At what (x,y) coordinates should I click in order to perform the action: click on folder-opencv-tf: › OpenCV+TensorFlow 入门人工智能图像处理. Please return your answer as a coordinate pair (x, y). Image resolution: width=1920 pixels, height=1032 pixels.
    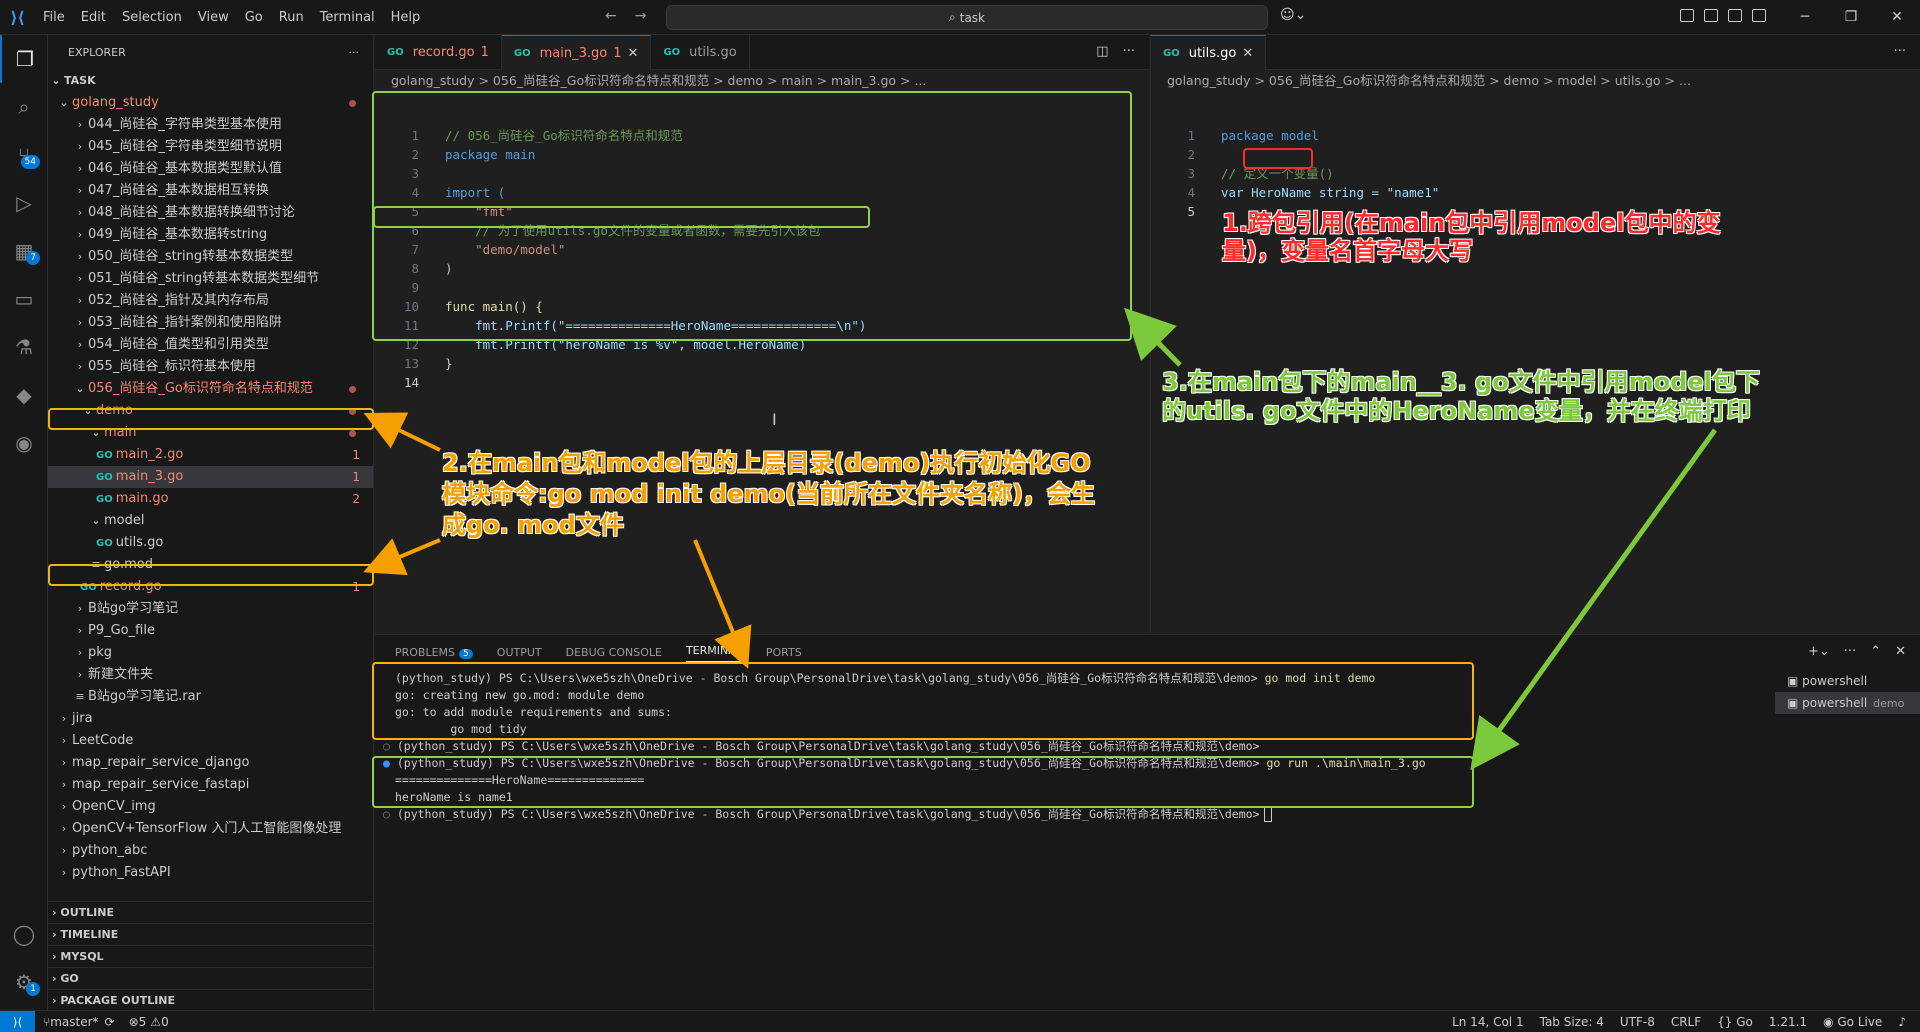
    Looking at the image, I should click on (210, 829).